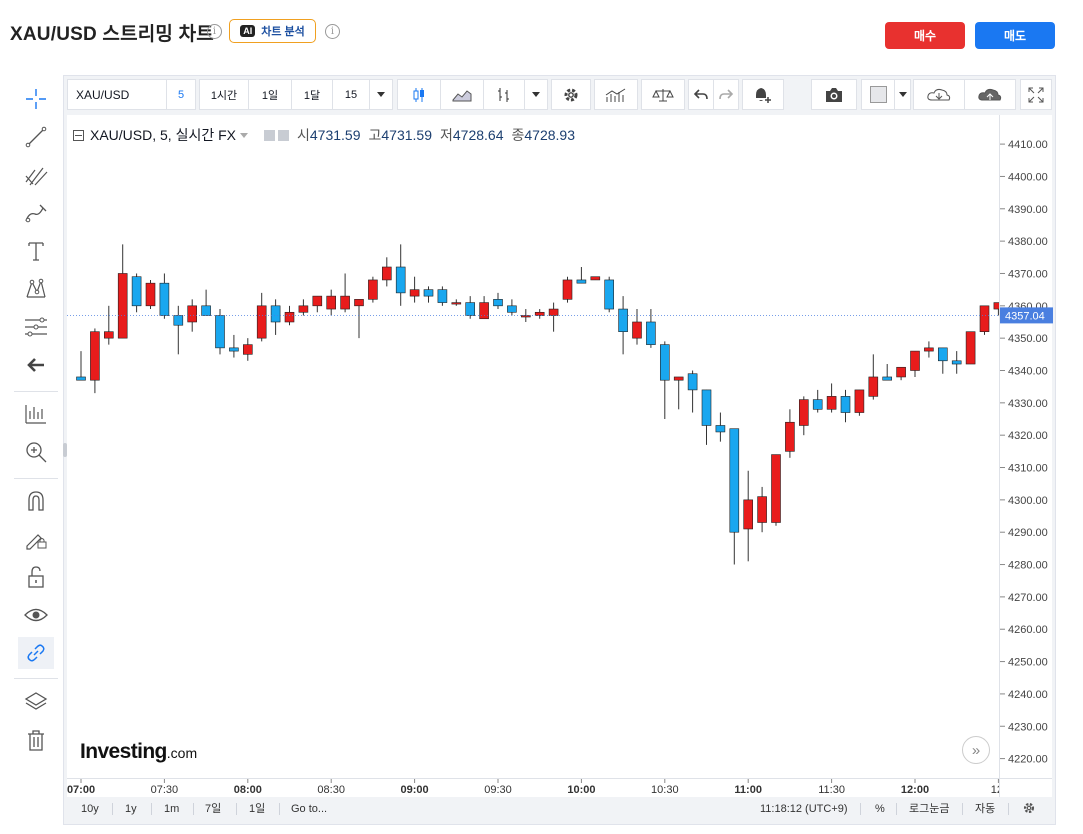 This screenshot has width=1083, height=834. I want to click on pattern-tool, so click(36, 289).